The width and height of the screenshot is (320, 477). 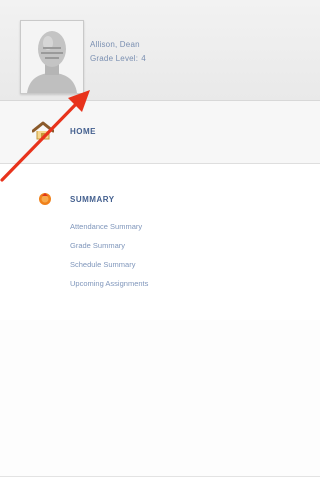 What do you see at coordinates (45, 199) in the screenshot?
I see `summary-bullet-icon` at bounding box center [45, 199].